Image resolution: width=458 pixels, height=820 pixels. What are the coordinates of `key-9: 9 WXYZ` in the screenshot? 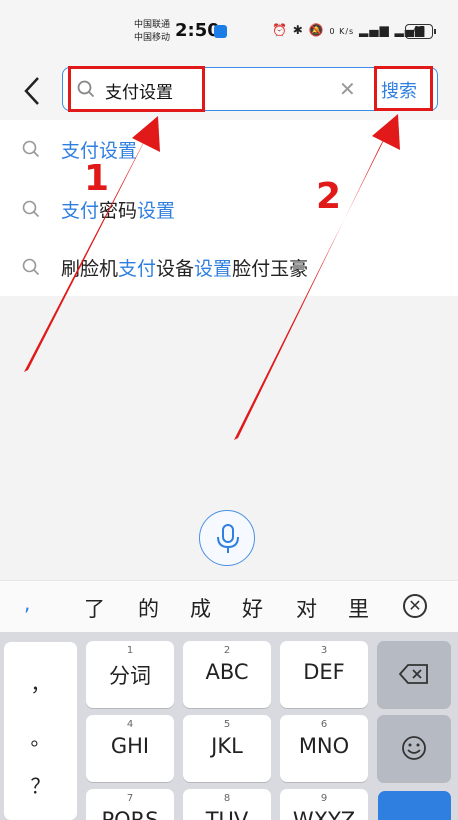 It's located at (324, 804).